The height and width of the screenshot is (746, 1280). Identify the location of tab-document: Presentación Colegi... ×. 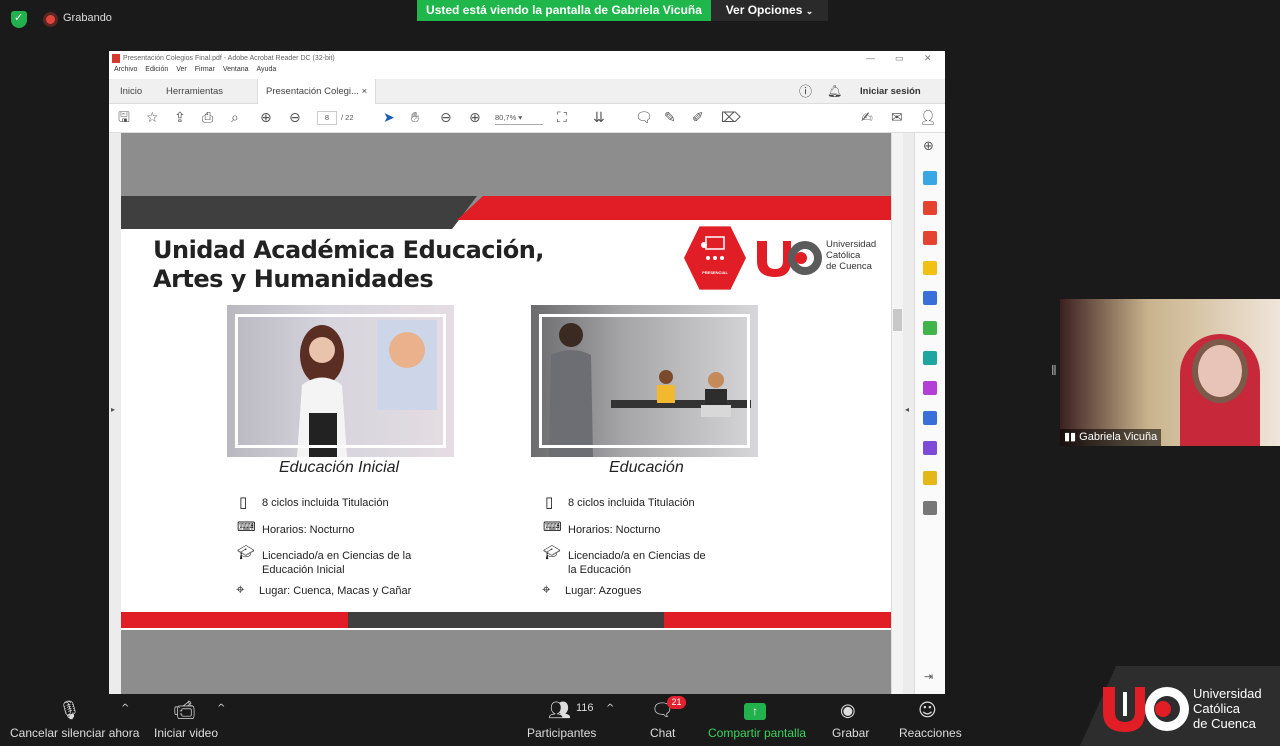
(317, 91).